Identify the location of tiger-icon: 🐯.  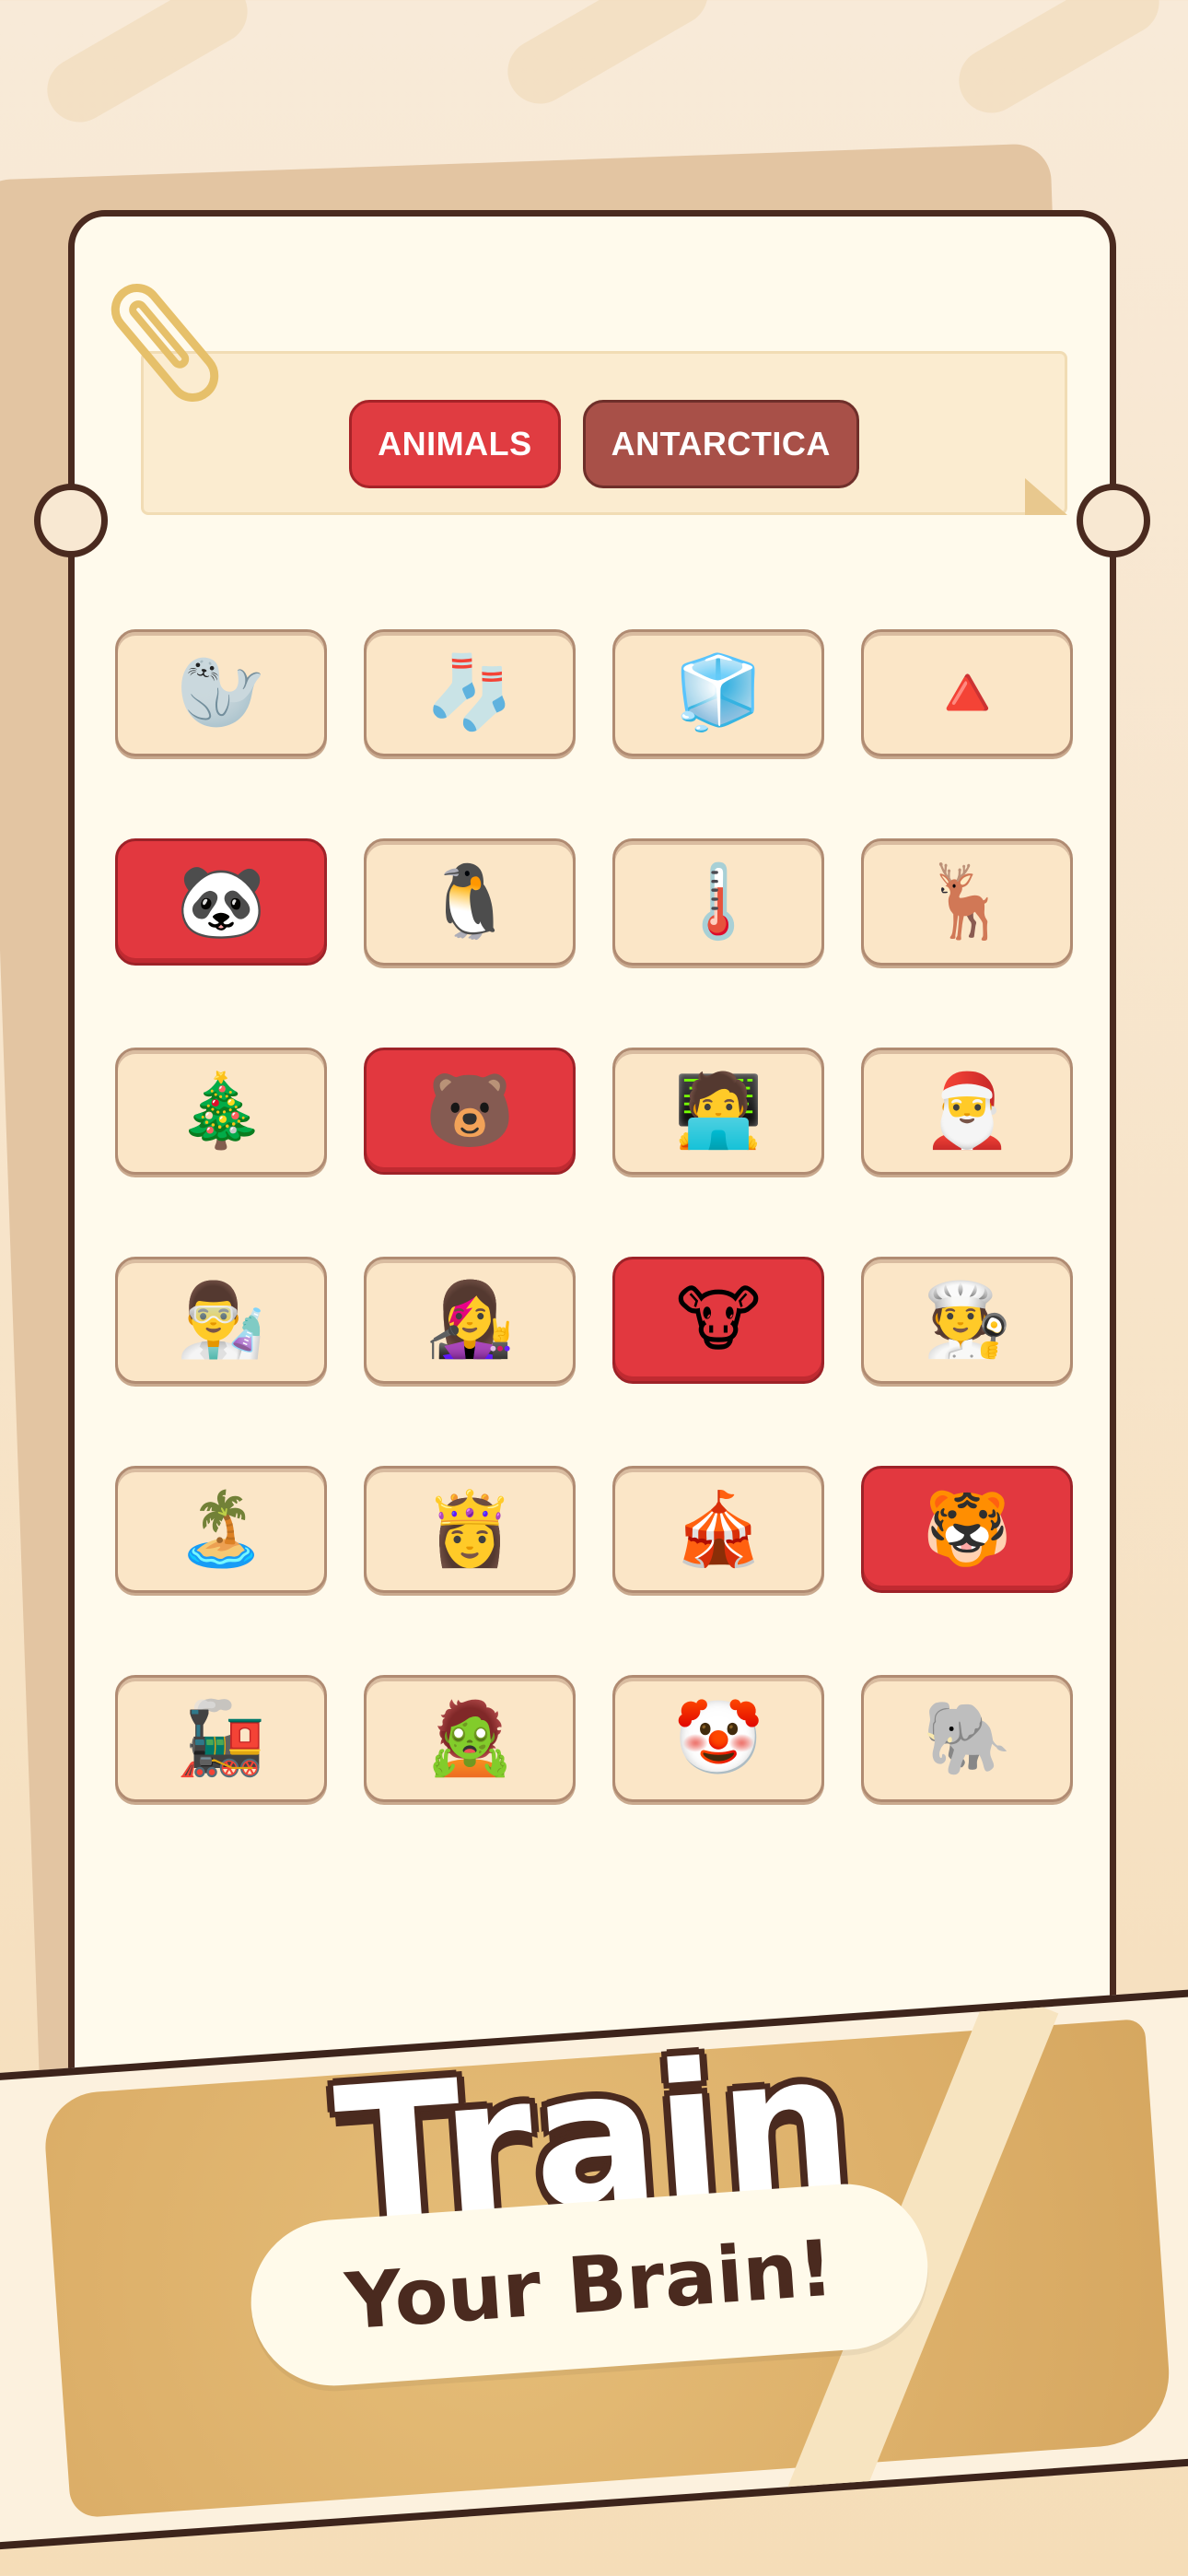
(967, 1529).